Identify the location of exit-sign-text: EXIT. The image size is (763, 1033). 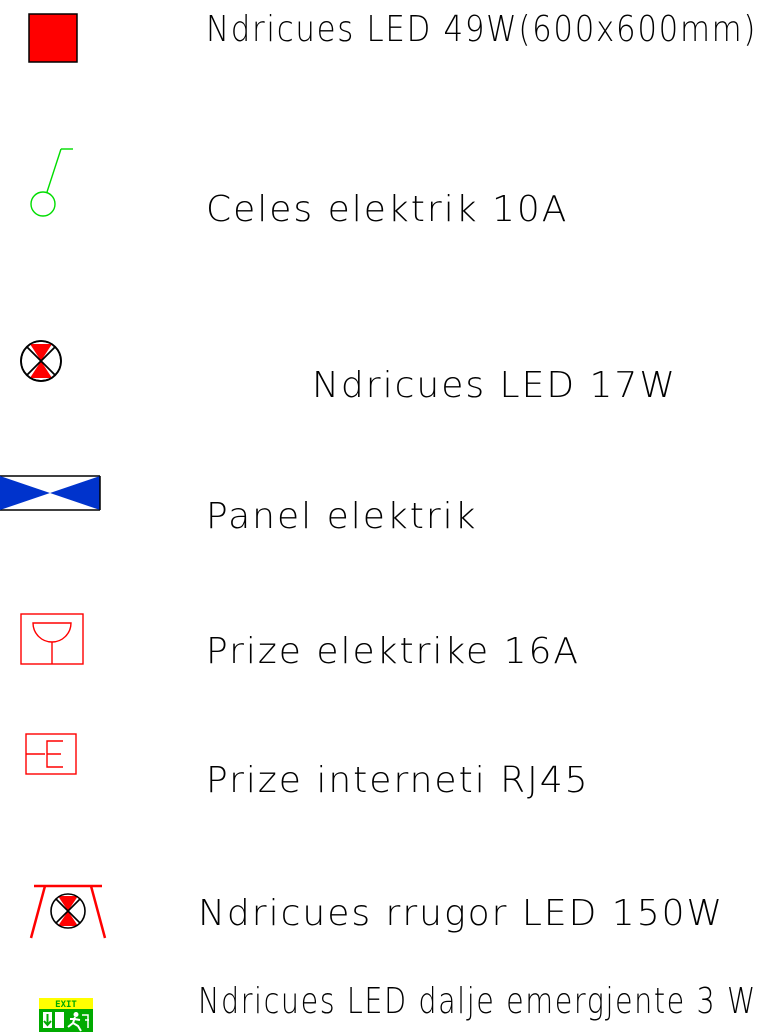
(66, 1005).